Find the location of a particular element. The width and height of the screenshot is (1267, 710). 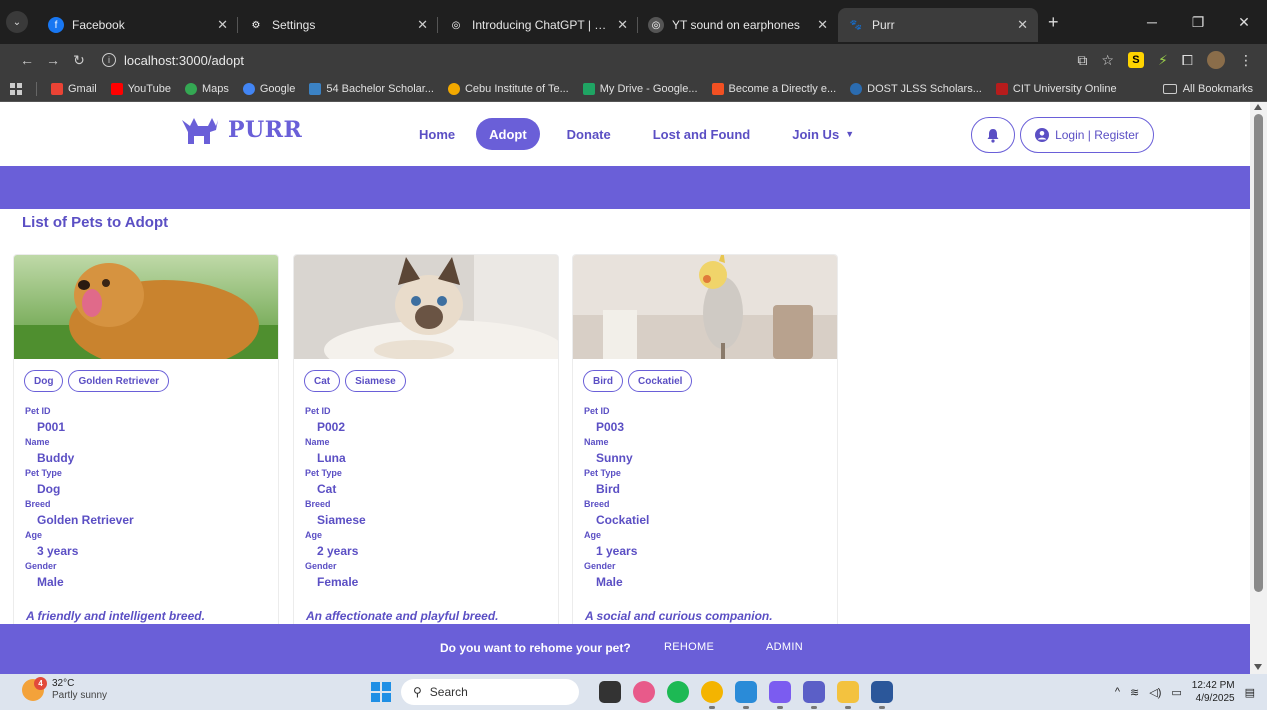

tab-purr: 🐾 Purr ✕ is located at coordinates (938, 25).